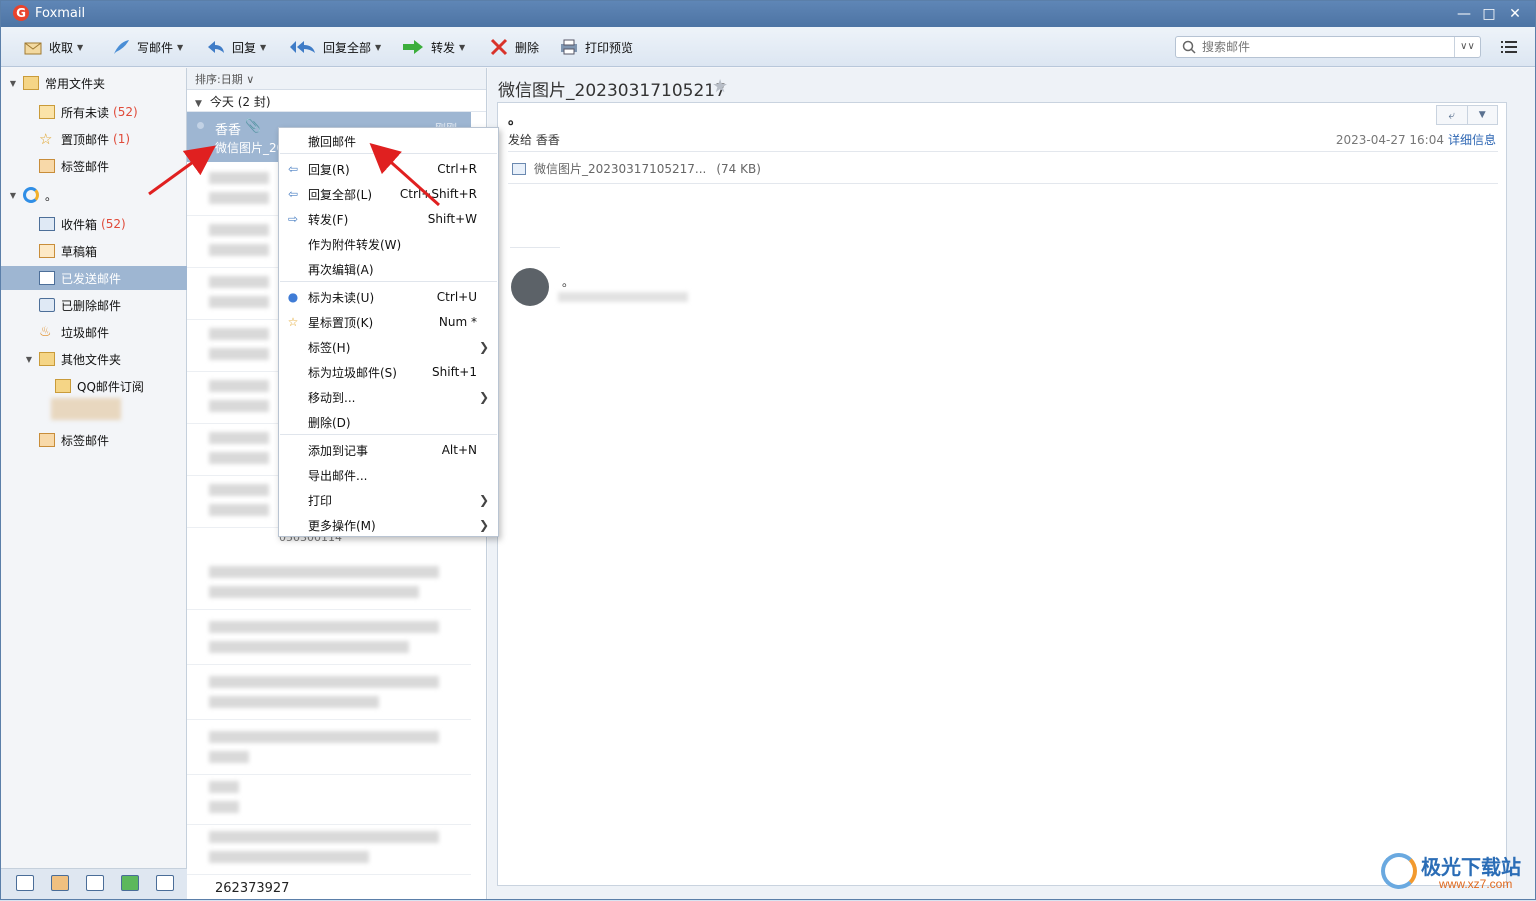 The width and height of the screenshot is (1536, 901). I want to click on context-menu-item: ⇨ 转发(F) Shift+W, so click(388, 219).